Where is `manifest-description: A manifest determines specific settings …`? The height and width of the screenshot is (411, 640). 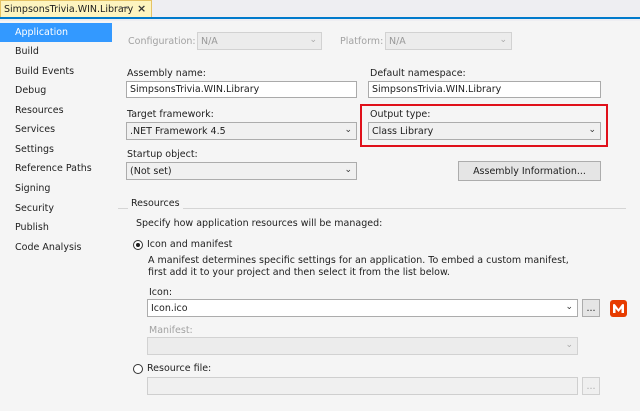
manifest-description: A manifest determines specific settings … is located at coordinates (358, 266).